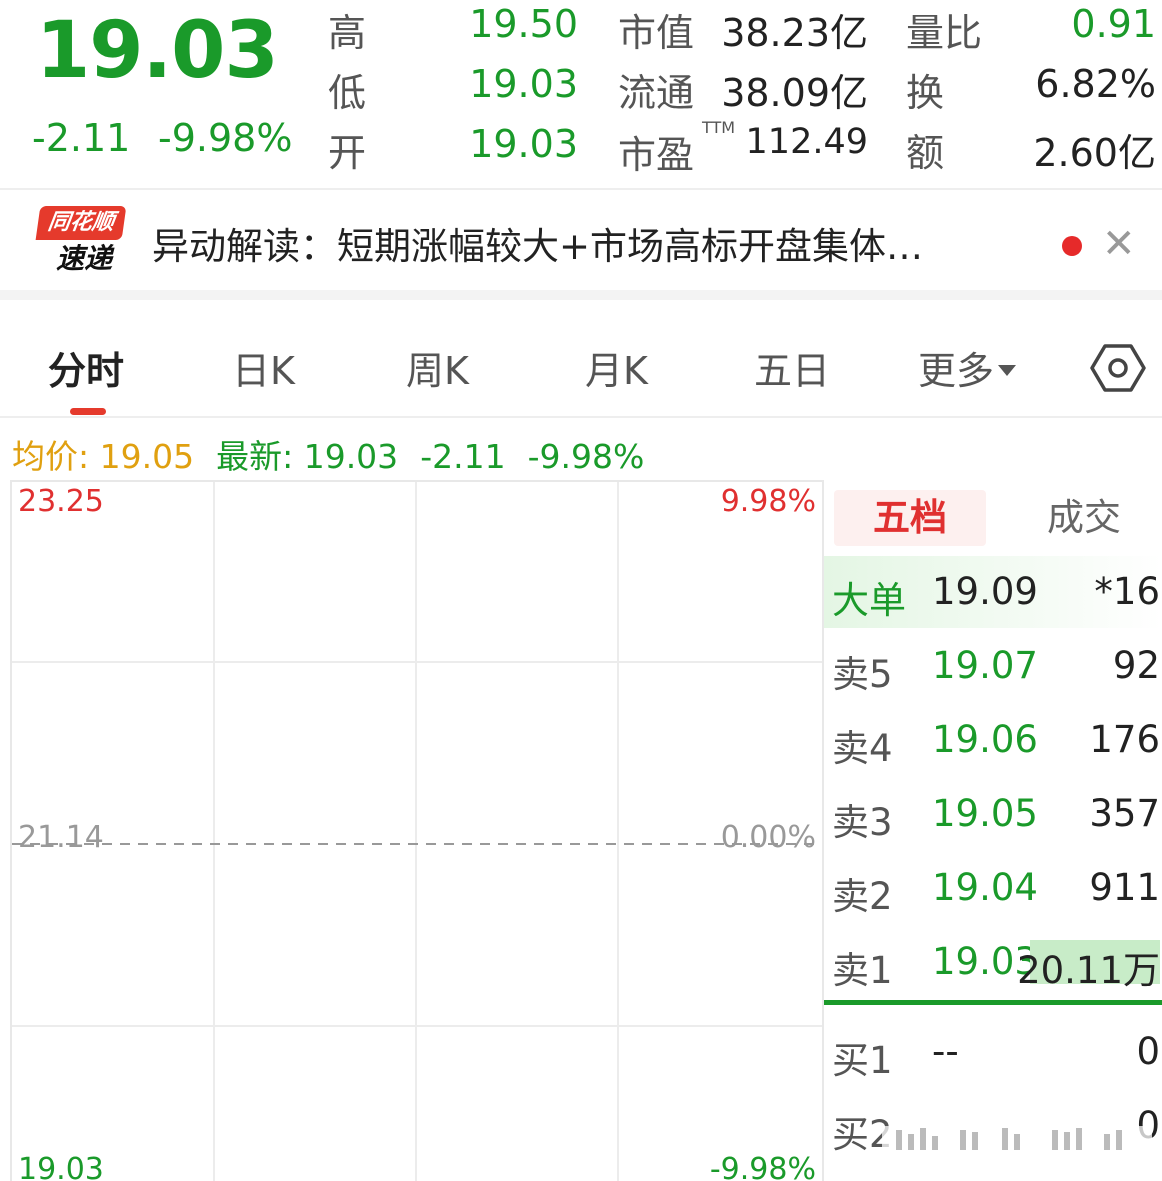 The width and height of the screenshot is (1162, 1181). What do you see at coordinates (993, 1002) in the screenshot?
I see `ask-bid-divider` at bounding box center [993, 1002].